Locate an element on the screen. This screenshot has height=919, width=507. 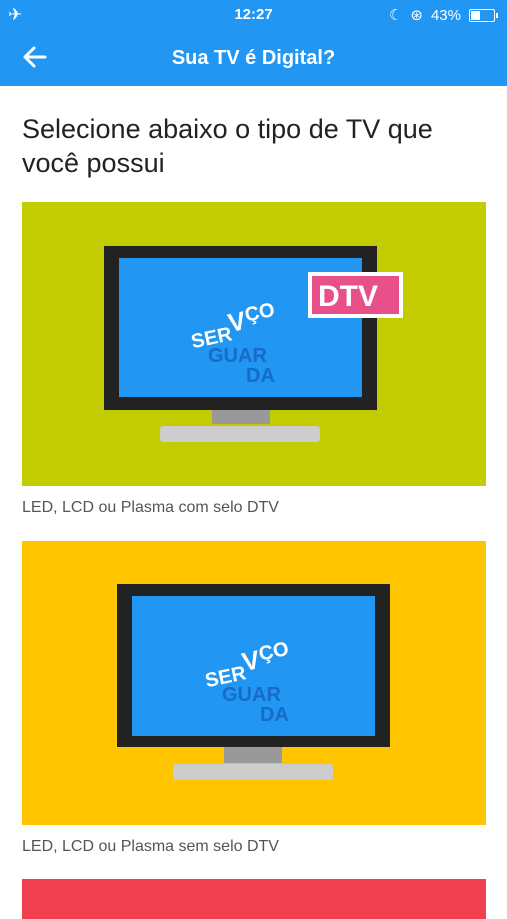
option-caption: LED, LCD ou Plasma sem selo DTV is located at coordinates (150, 846).